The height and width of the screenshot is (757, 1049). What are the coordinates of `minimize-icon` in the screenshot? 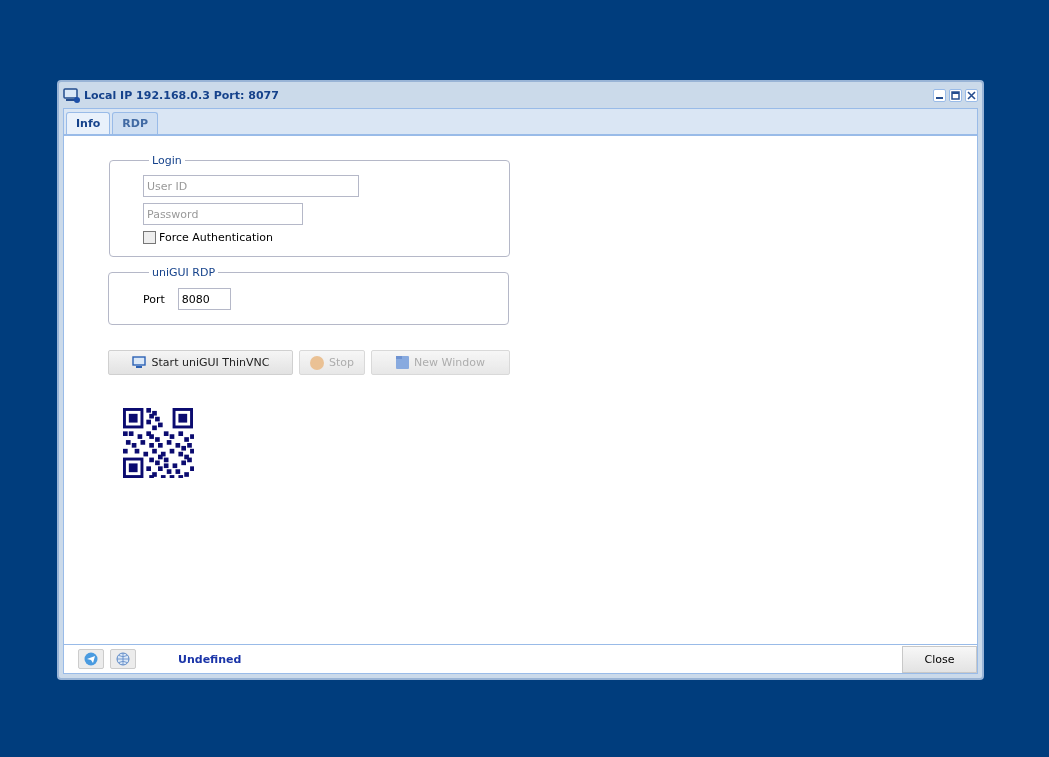 It's located at (939, 97).